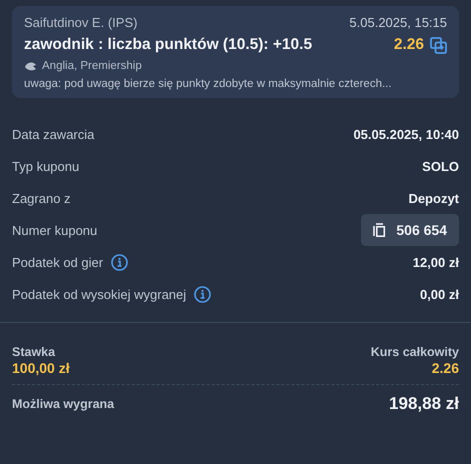 The width and height of the screenshot is (471, 464). What do you see at coordinates (398, 22) in the screenshot?
I see `event-datetime: 5.05.2025, 15:15` at bounding box center [398, 22].